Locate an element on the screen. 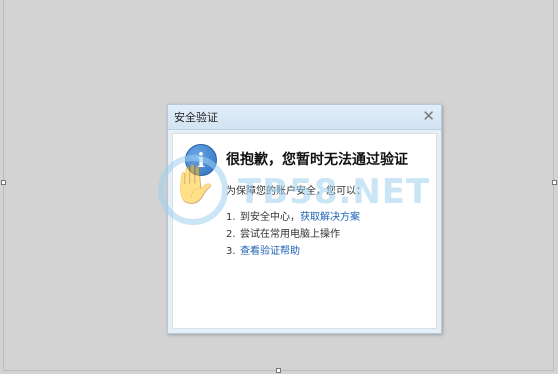 The image size is (558, 374). step-number: 2. is located at coordinates (231, 234).